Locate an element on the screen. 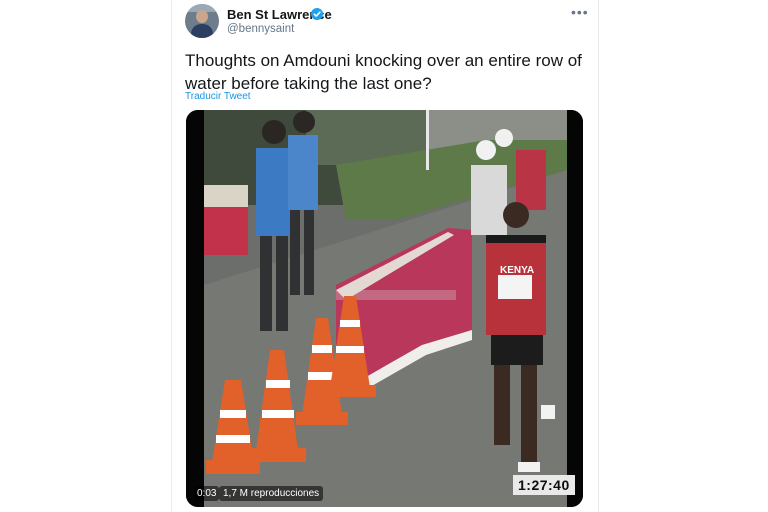  more-options-icon: ••• is located at coordinates (580, 12).